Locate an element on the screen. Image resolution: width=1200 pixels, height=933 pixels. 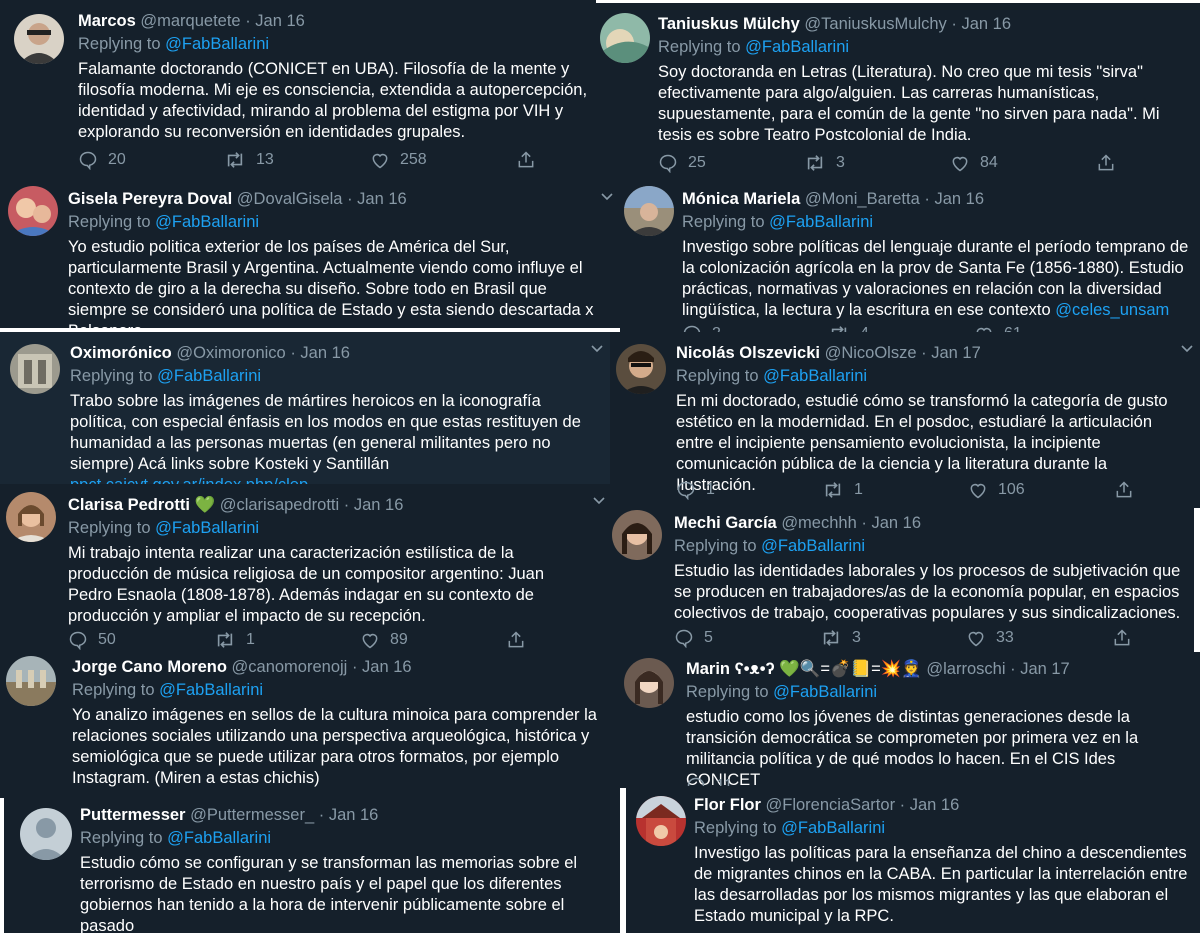
reply-button: 50 is located at coordinates (141, 640).